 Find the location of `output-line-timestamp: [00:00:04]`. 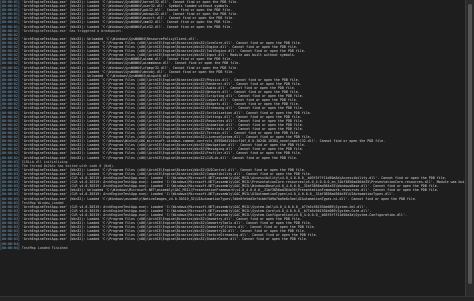

output-line-timestamp: [00:00:04] is located at coordinates (10, 247).